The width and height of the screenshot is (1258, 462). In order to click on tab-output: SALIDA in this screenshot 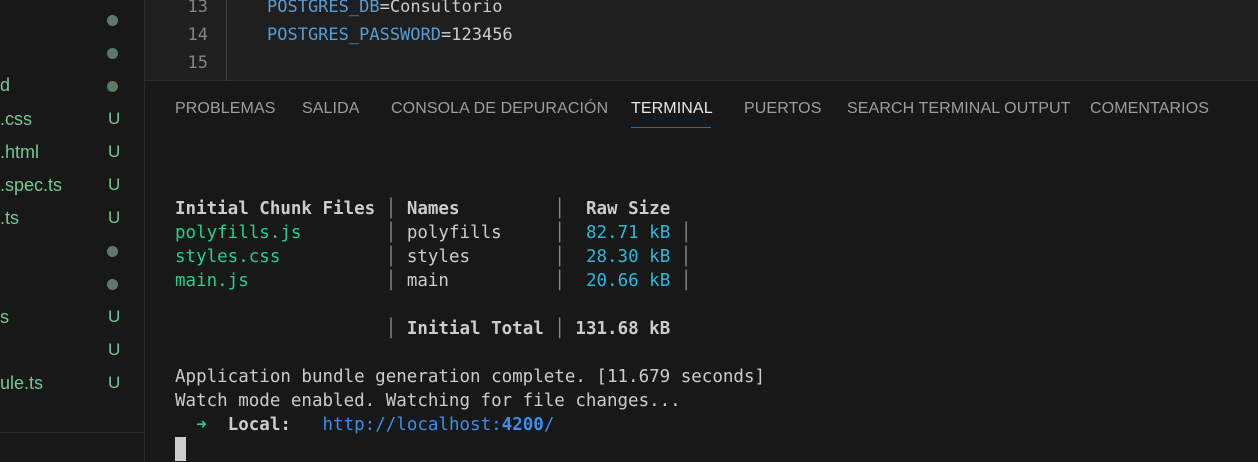, I will do `click(331, 109)`.